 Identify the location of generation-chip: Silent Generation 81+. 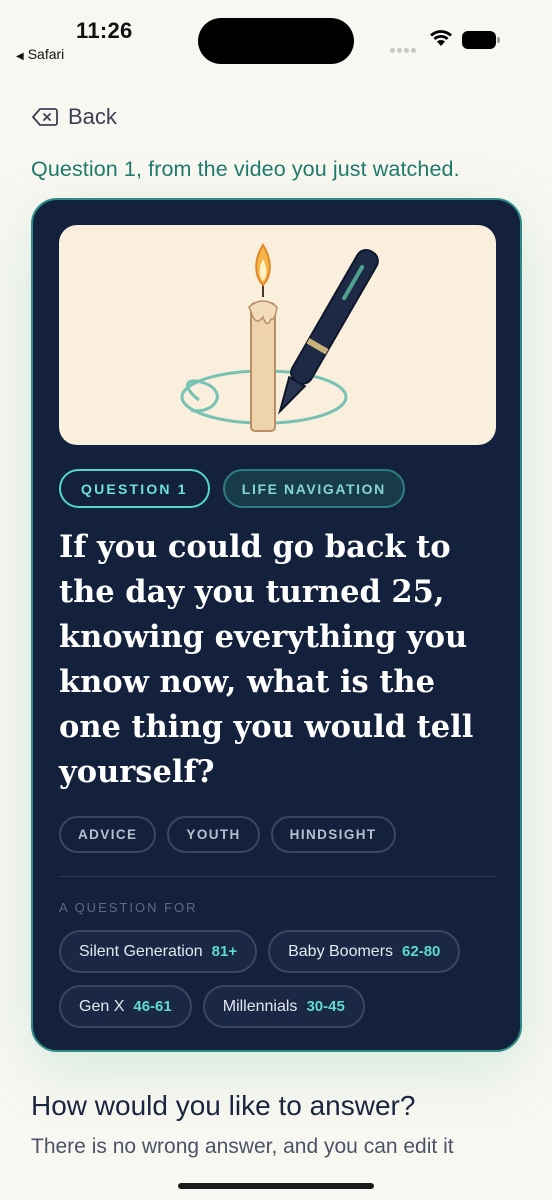
(158, 951).